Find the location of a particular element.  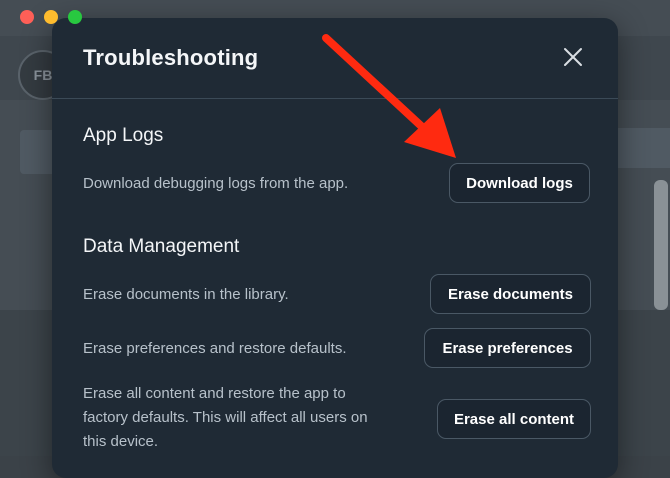

minimize-window-button is located at coordinates (51, 17).